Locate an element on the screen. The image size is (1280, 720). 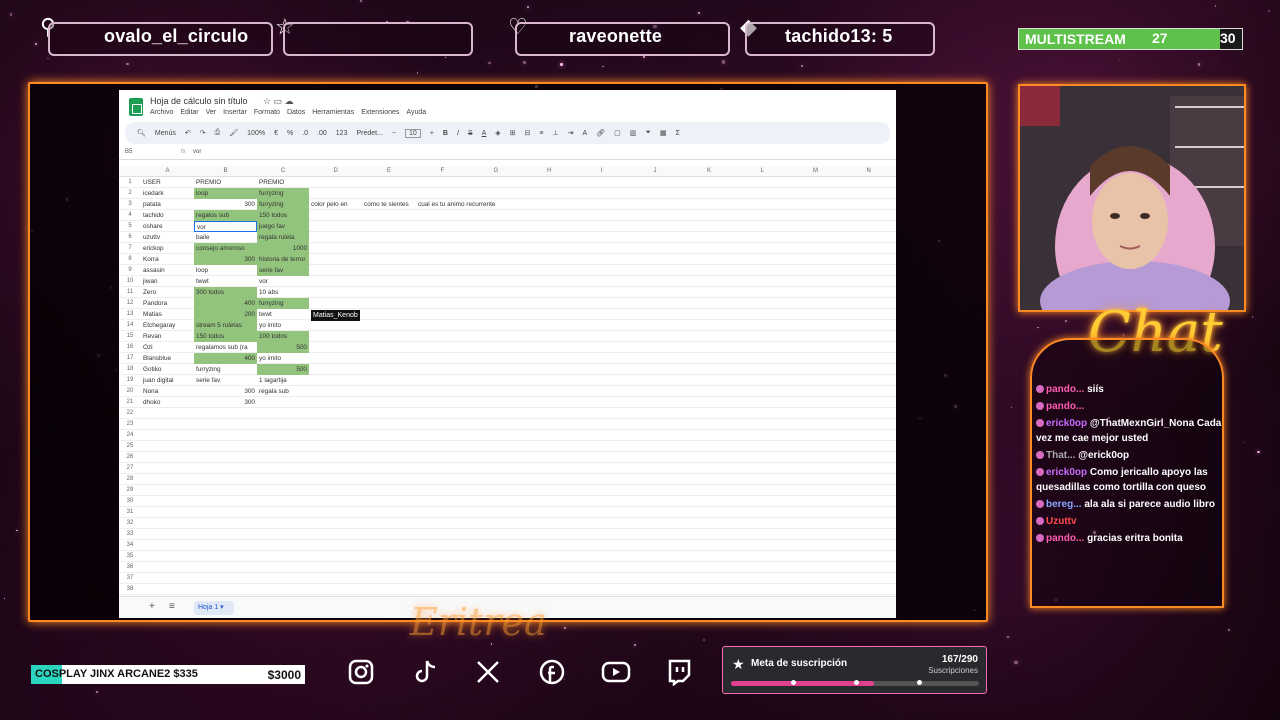
table-row: 34 is located at coordinates (507, 545).